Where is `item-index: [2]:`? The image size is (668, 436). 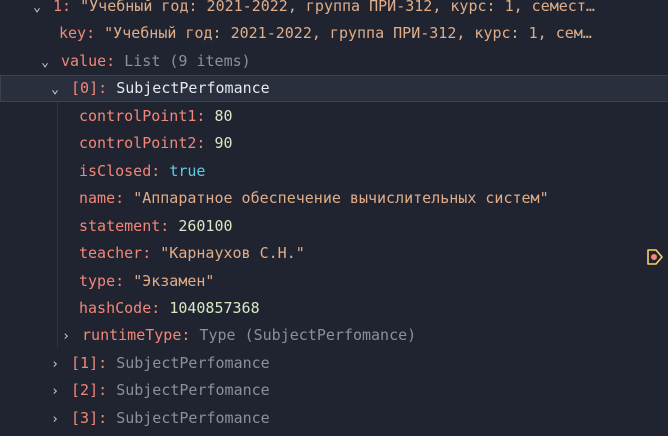 item-index: [2]: is located at coordinates (89, 390).